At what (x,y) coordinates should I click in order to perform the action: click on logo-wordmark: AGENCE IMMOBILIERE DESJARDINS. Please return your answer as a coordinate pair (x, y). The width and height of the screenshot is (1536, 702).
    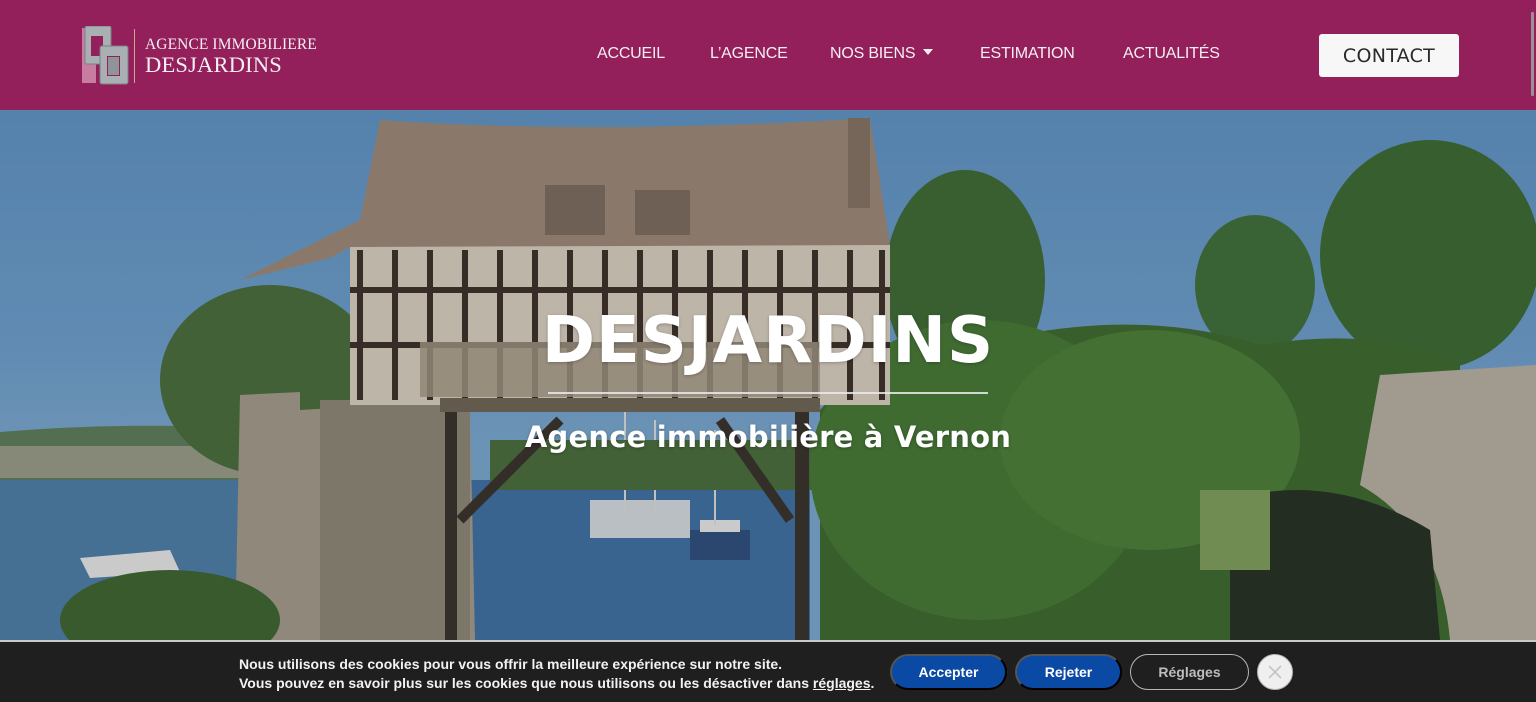
    Looking at the image, I should click on (231, 57).